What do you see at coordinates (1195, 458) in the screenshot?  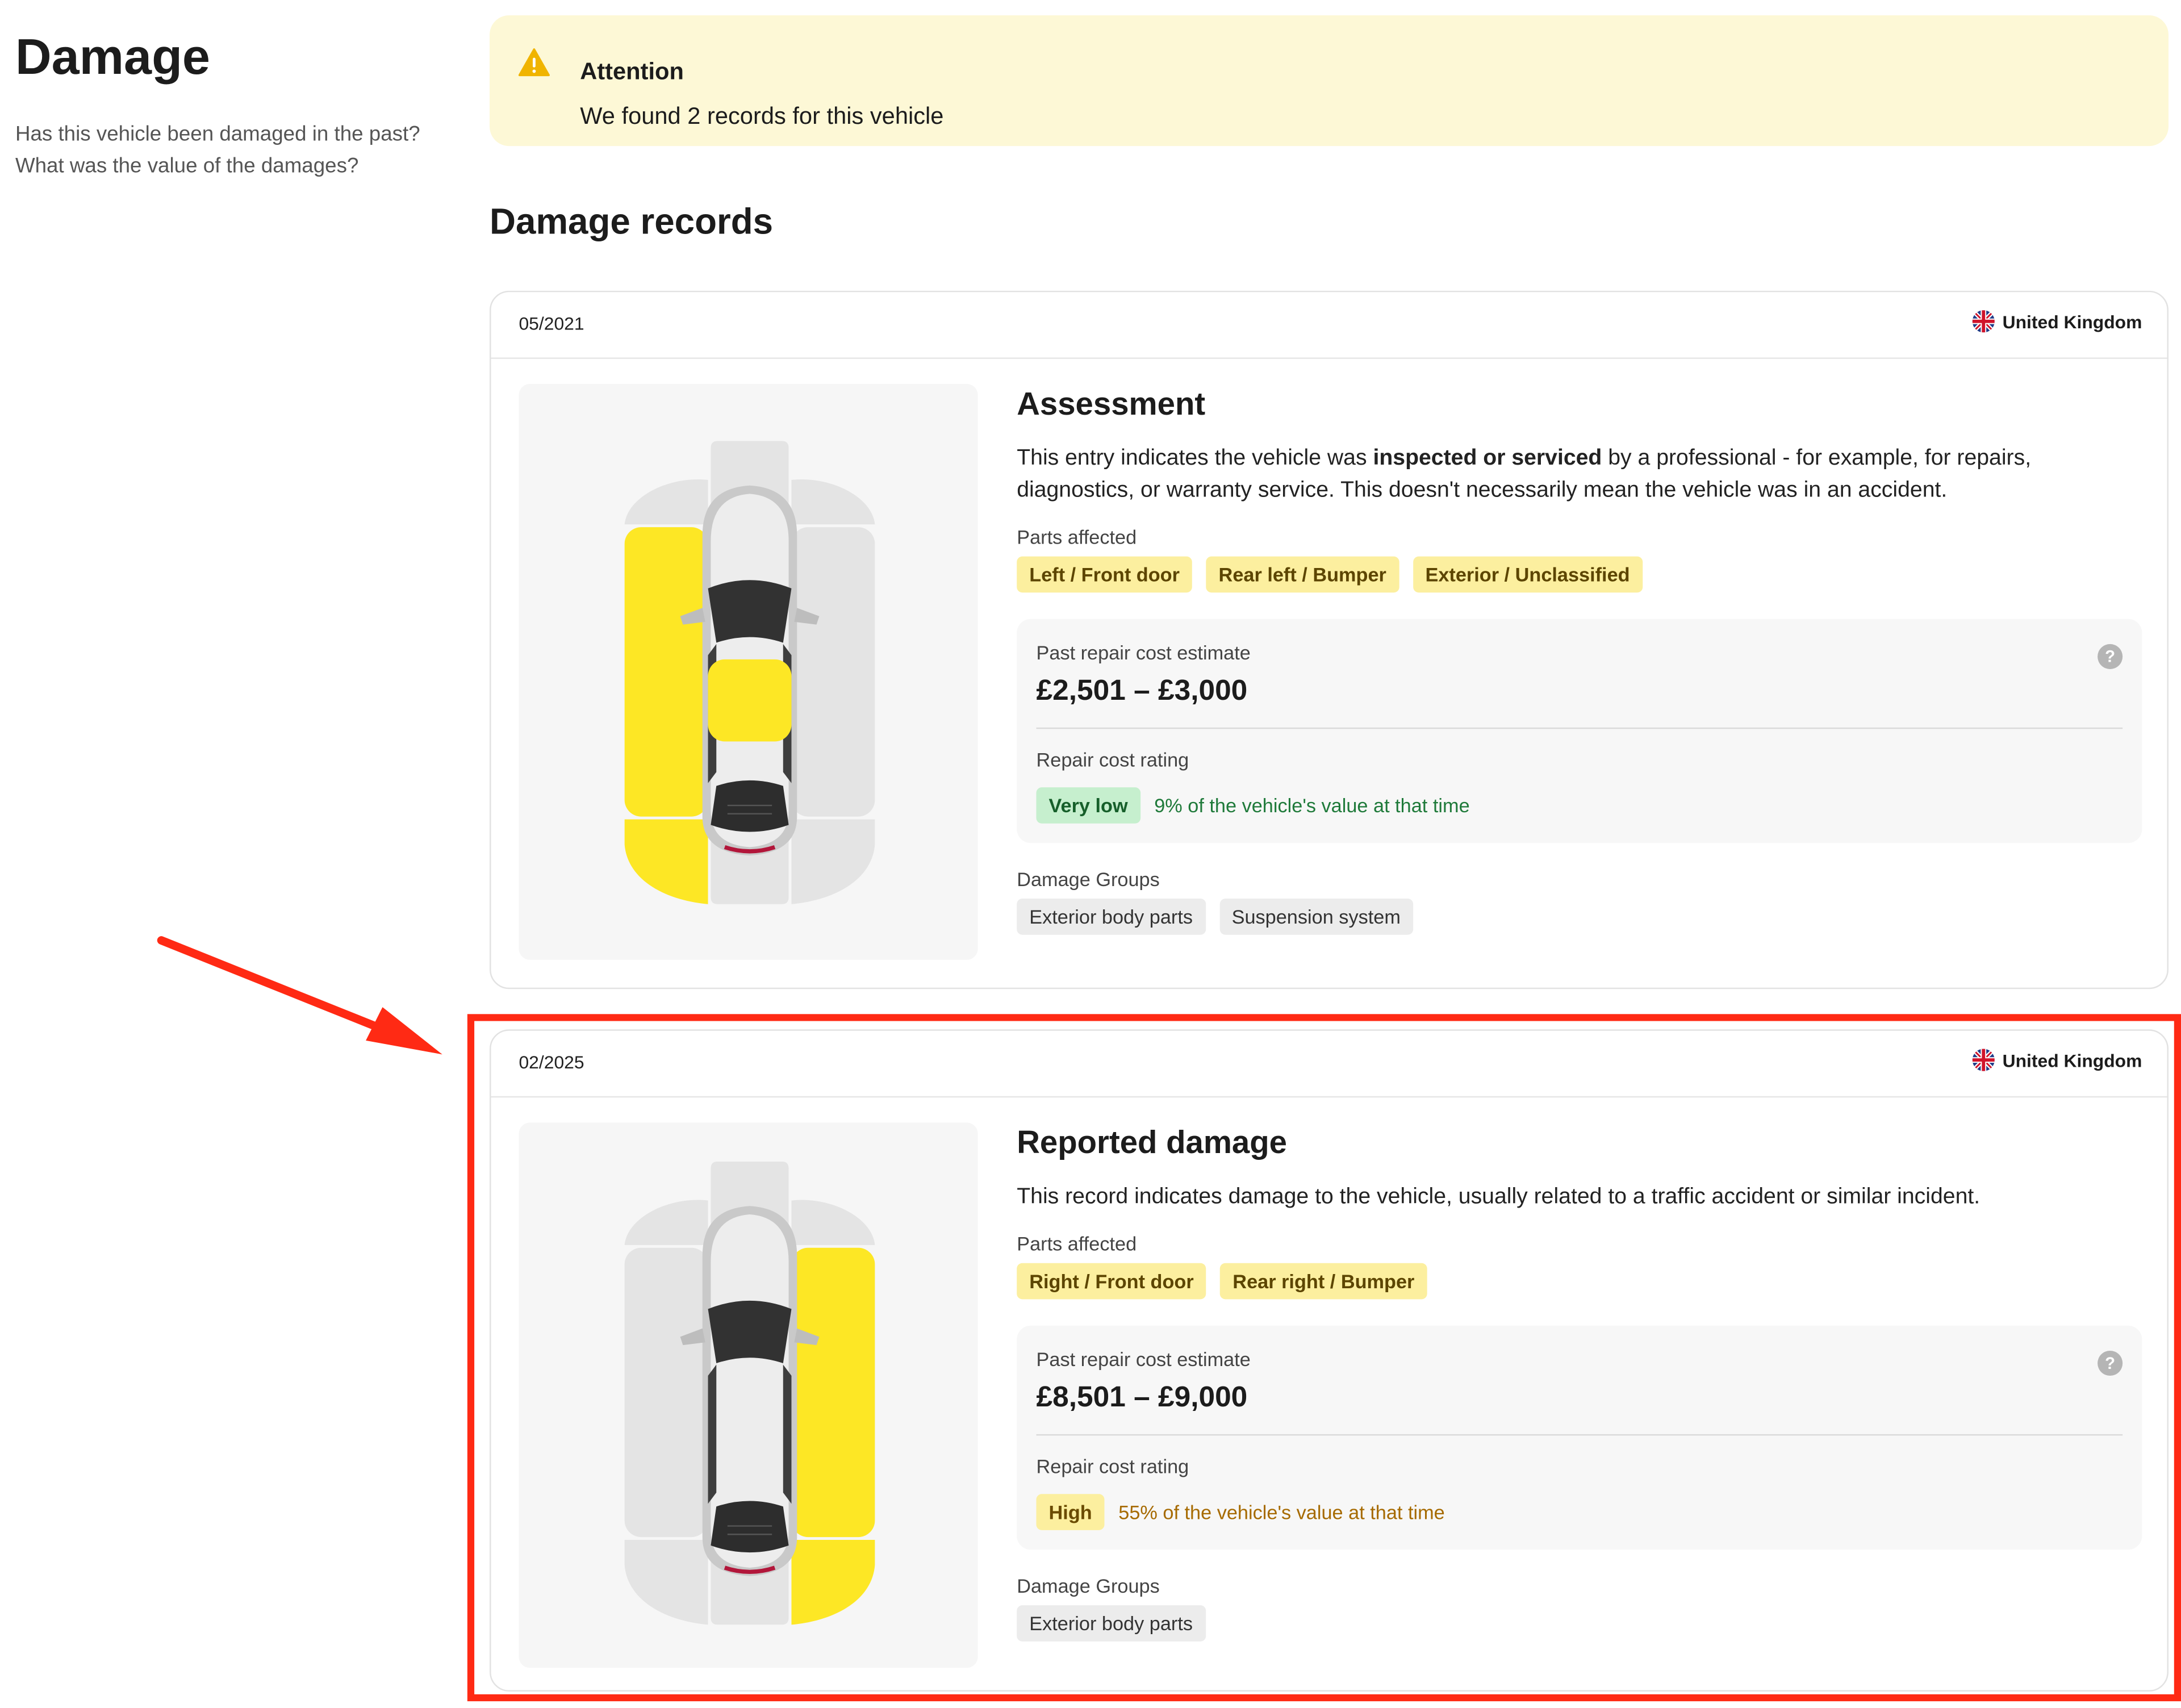 I see `description-text: This entry indicates the vehicle was` at bounding box center [1195, 458].